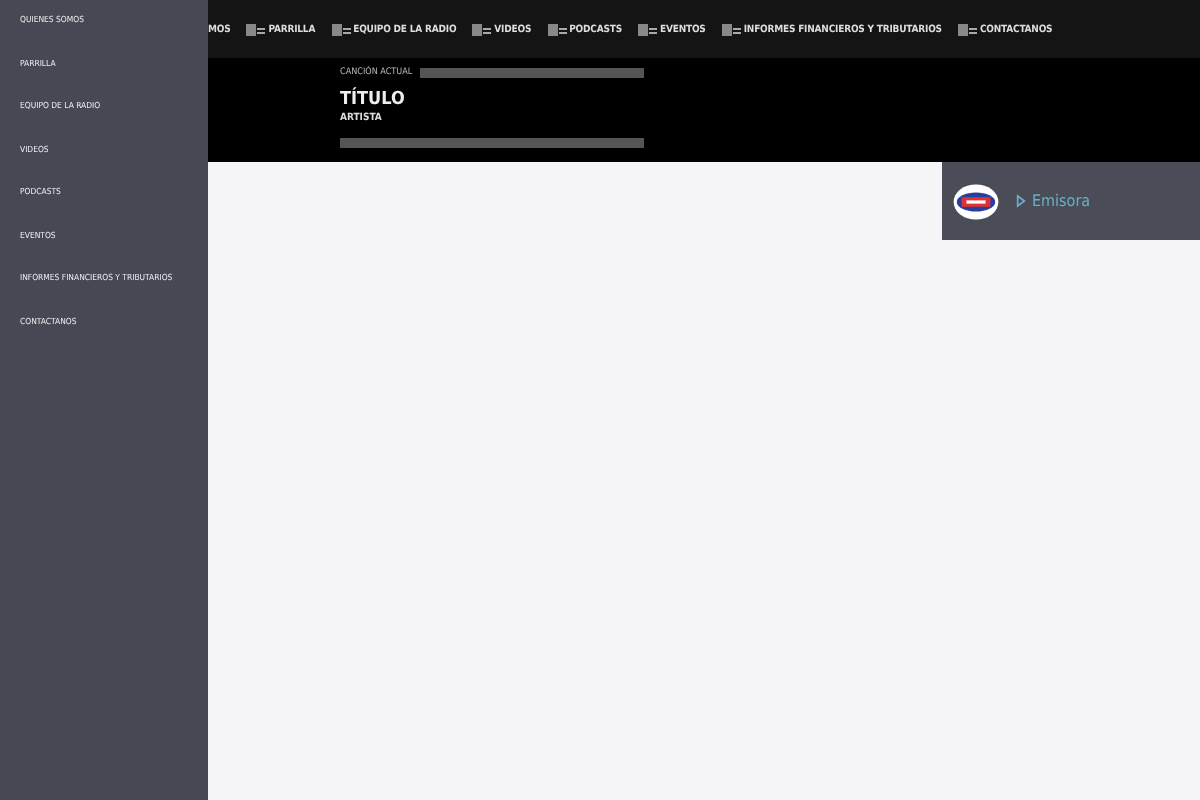  Describe the element at coordinates (373, 100) in the screenshot. I see `song-title: TÍTULO` at that location.